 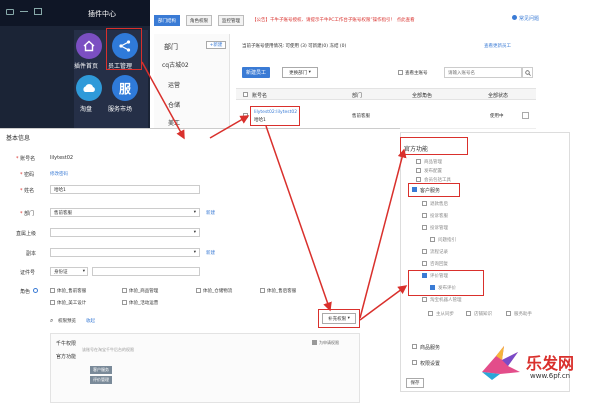 What do you see at coordinates (550, 363) in the screenshot?
I see `brand-watermark: 乐发网` at bounding box center [550, 363].